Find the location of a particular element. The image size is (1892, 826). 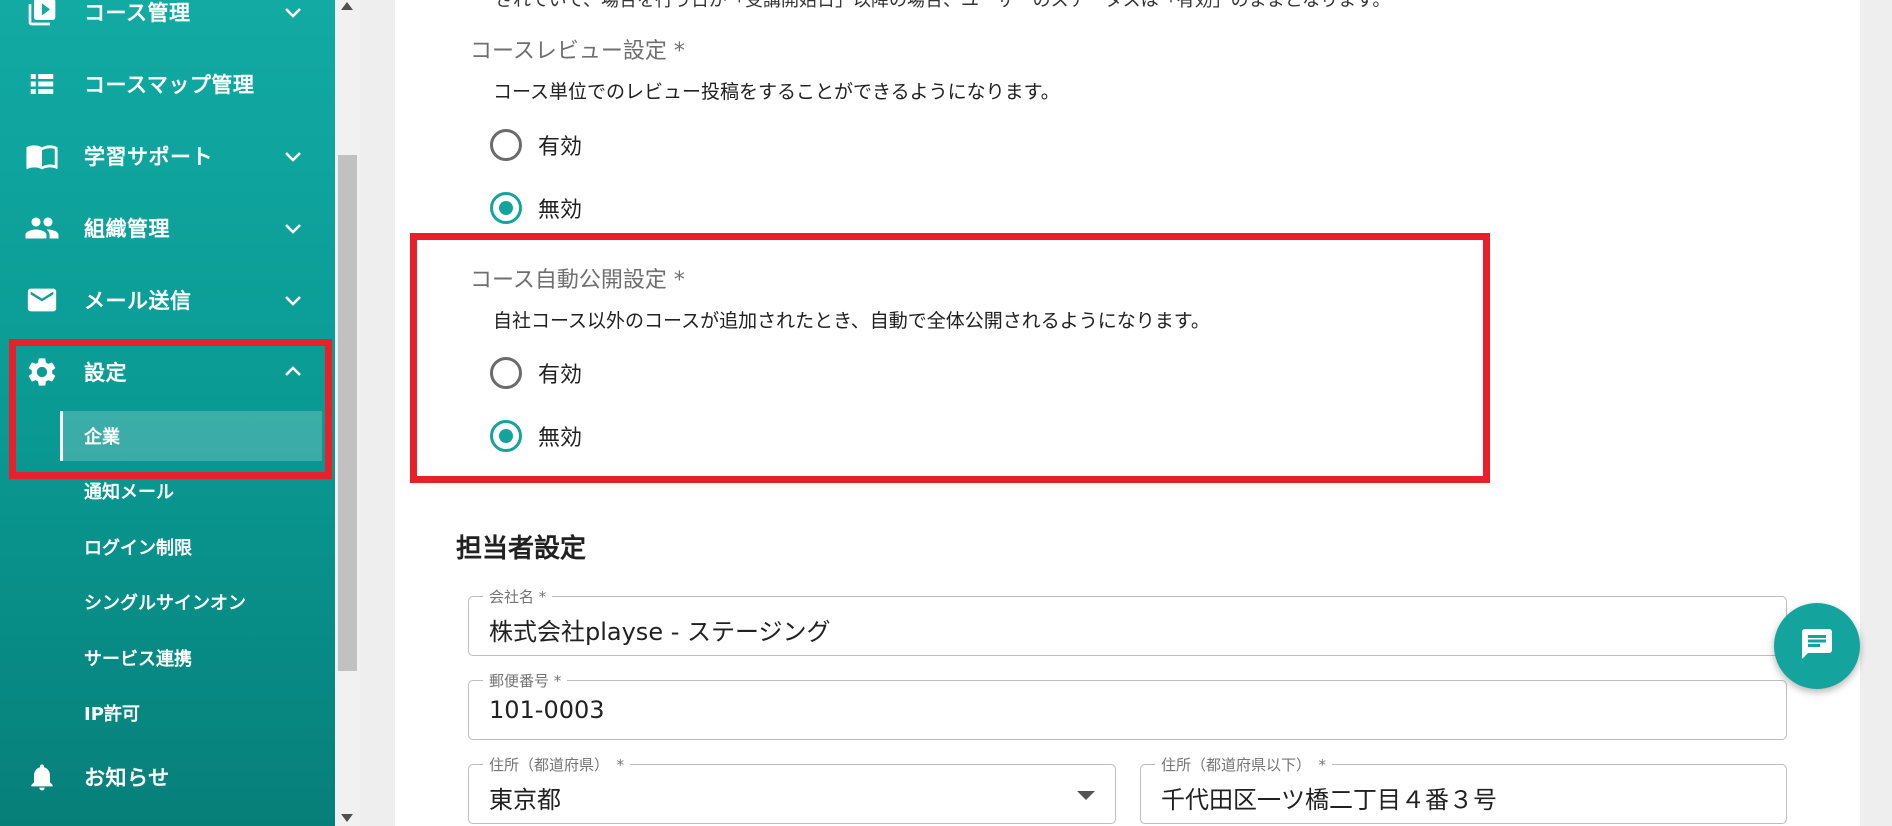

sidebar-item-label: コース管理 is located at coordinates (137, 13).